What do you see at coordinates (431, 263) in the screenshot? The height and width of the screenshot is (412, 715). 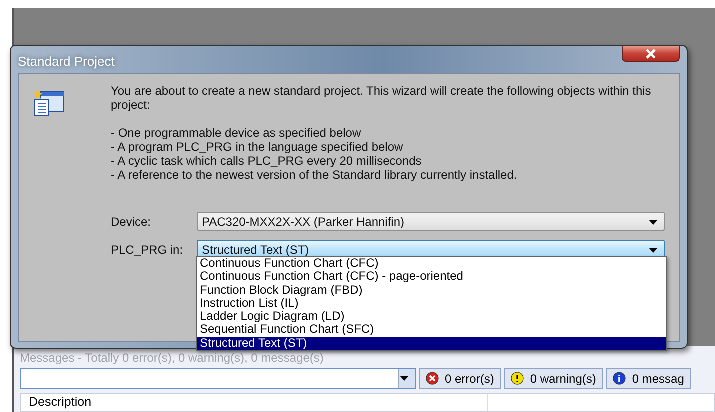 I see `dropdown-option: Continuous Function Chart (CFC)` at bounding box center [431, 263].